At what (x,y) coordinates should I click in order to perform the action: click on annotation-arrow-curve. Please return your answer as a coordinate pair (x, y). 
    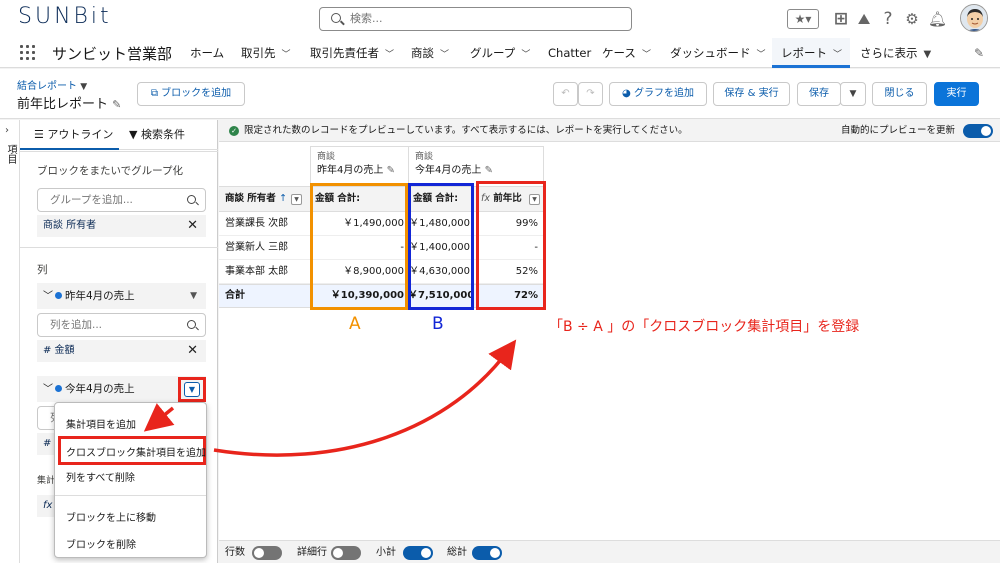
    Looking at the image, I should click on (365, 398).